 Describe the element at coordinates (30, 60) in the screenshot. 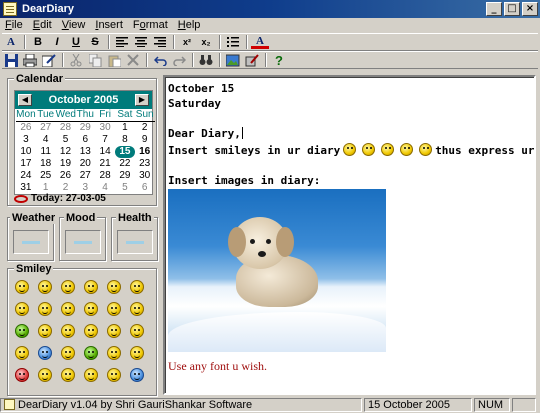

I see `print-icon` at that location.